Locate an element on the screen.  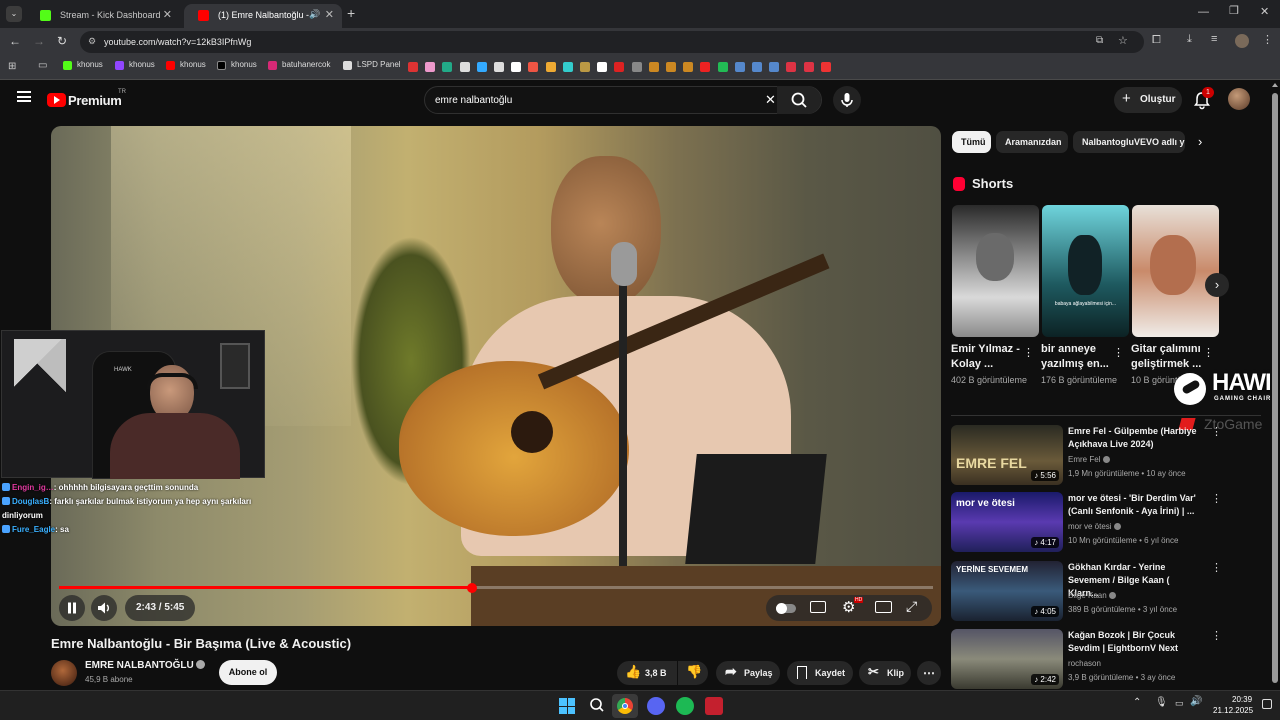
cast-icon: ⧉ is located at coordinates (1099, 40).